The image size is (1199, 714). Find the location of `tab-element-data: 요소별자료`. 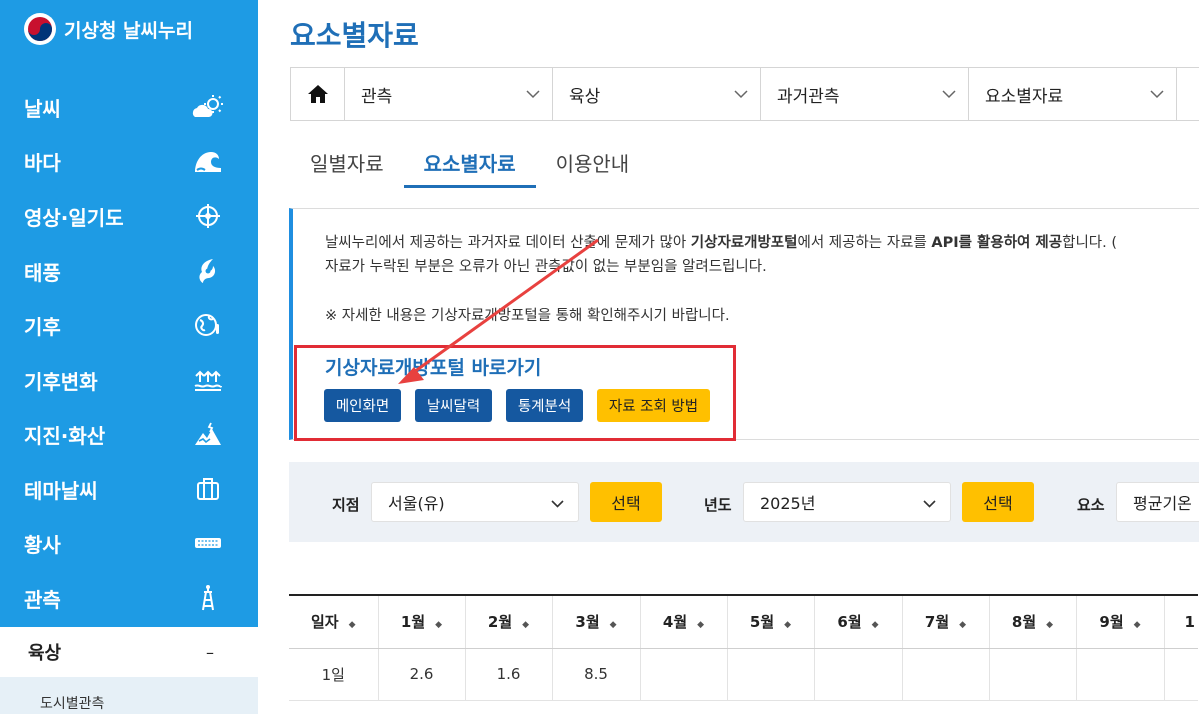

tab-element-data: 요소별자료 is located at coordinates (469, 164).